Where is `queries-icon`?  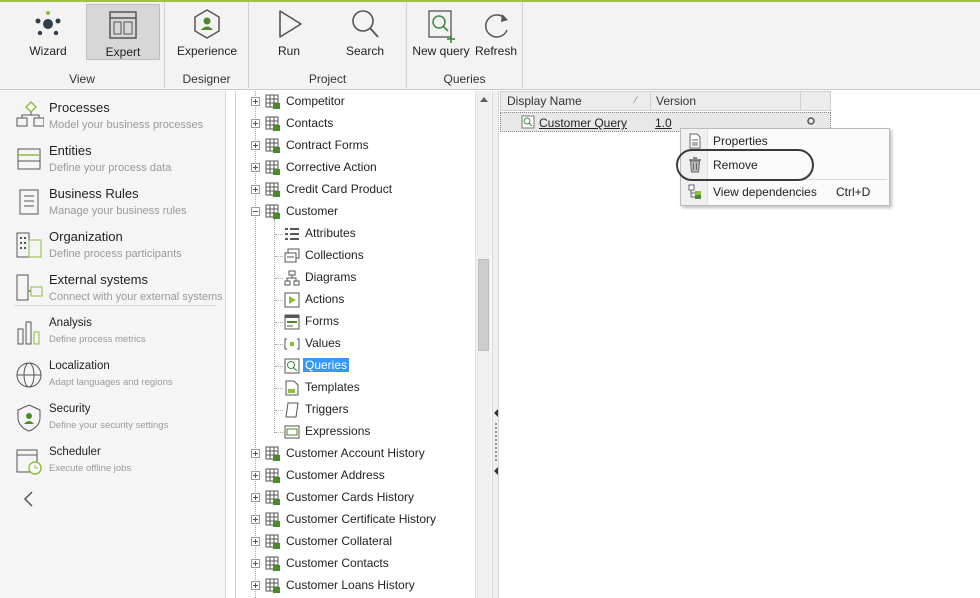 queries-icon is located at coordinates (292, 366).